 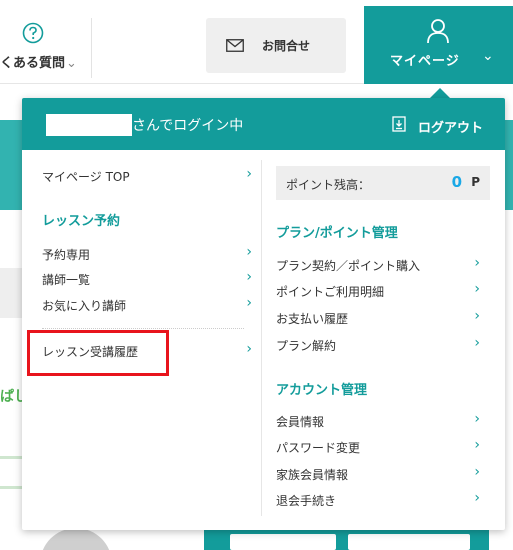 What do you see at coordinates (378, 291) in the screenshot?
I see `menu-point-usage: ポイントご利用明細 ›` at bounding box center [378, 291].